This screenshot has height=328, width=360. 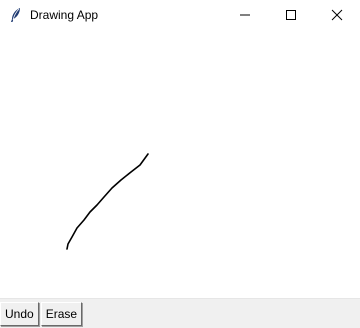 I want to click on close-button, so click(x=337, y=15).